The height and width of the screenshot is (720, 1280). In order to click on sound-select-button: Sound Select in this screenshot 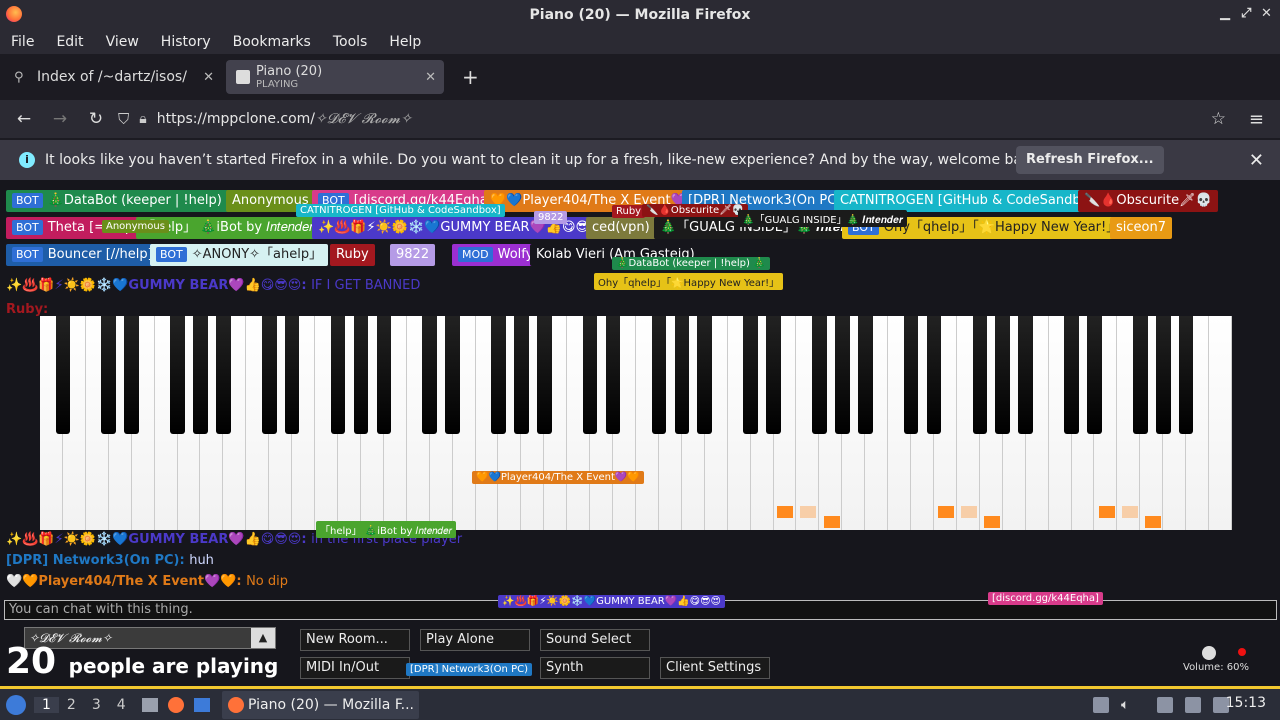, I will do `click(595, 640)`.